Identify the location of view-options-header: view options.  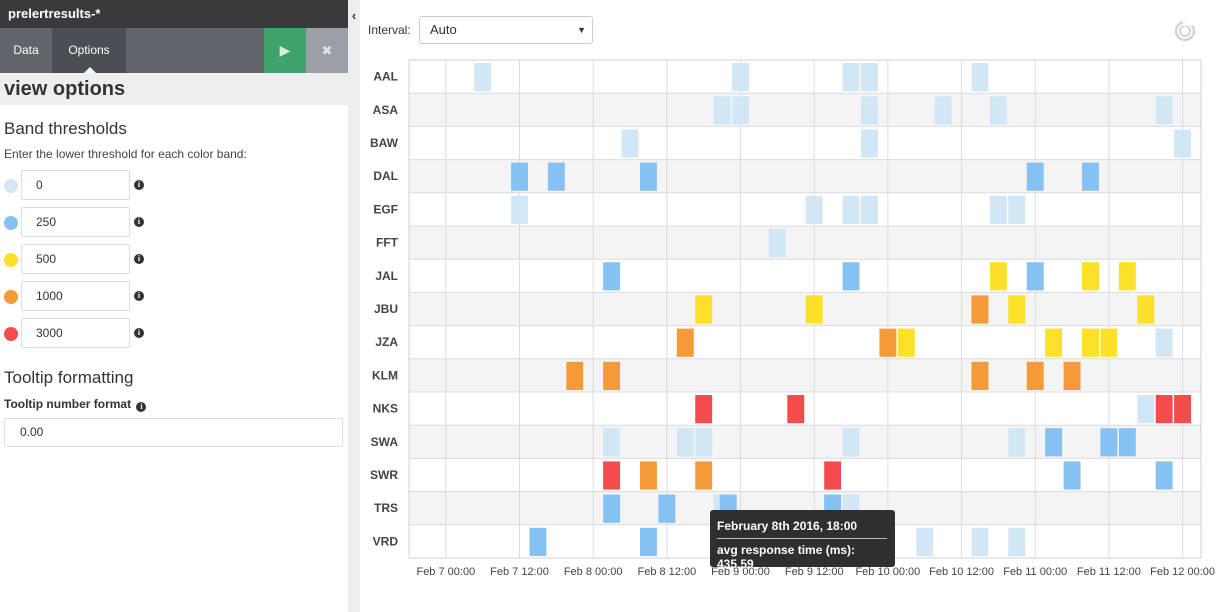
(174, 89).